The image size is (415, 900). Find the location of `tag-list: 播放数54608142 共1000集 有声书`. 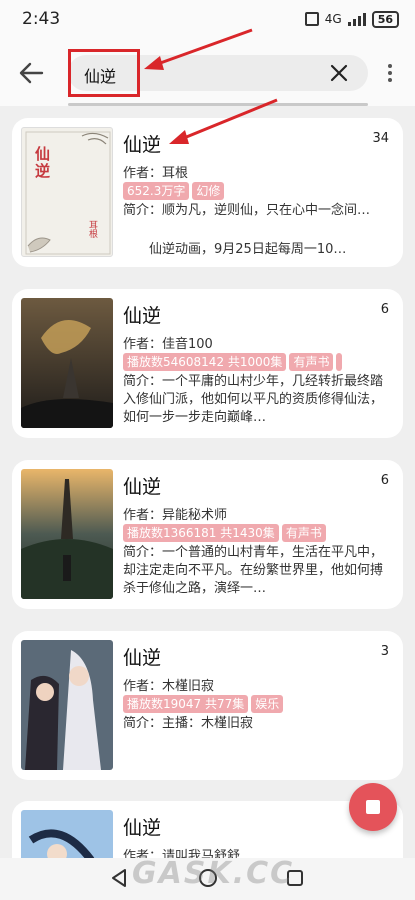

tag-list: 播放数54608142 共1000集 有声书 is located at coordinates (233, 362).